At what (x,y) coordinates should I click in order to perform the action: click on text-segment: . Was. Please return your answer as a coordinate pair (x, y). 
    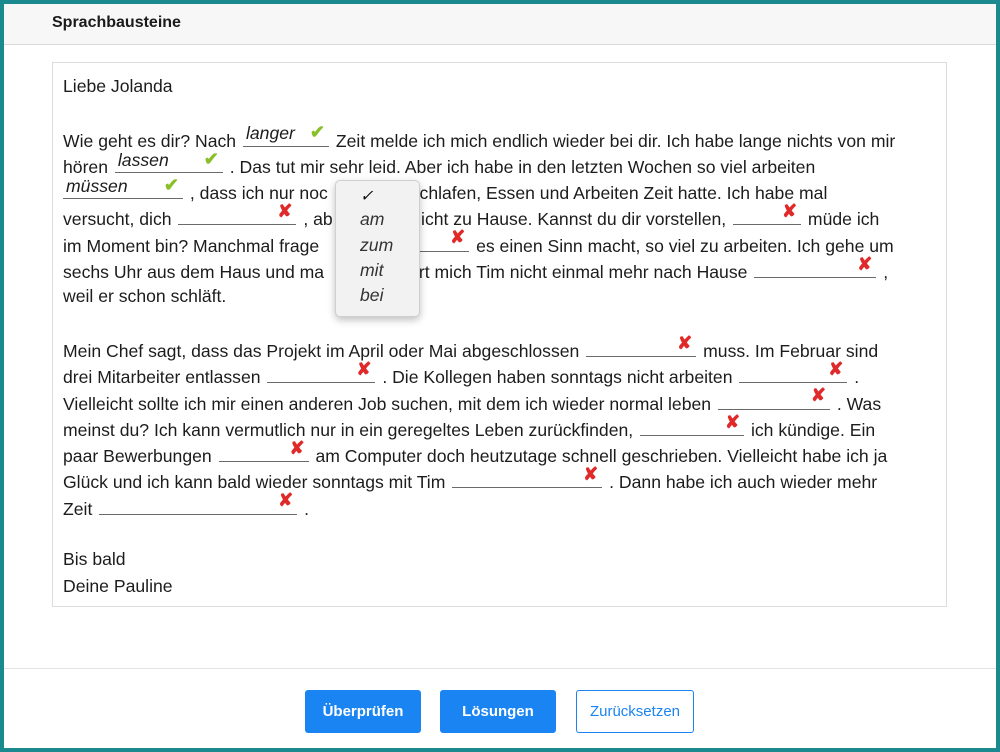
    Looking at the image, I should click on (856, 403).